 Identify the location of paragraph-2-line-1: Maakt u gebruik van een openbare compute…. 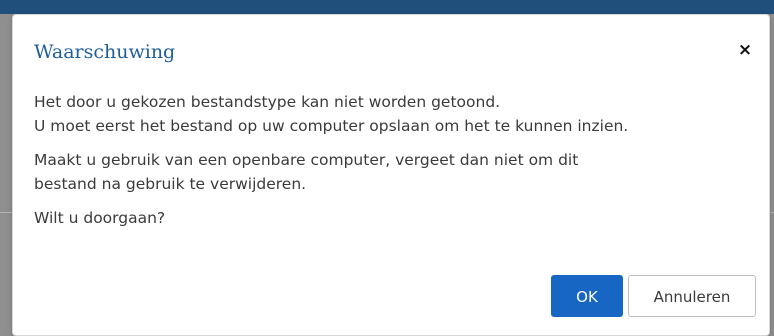
(306, 160).